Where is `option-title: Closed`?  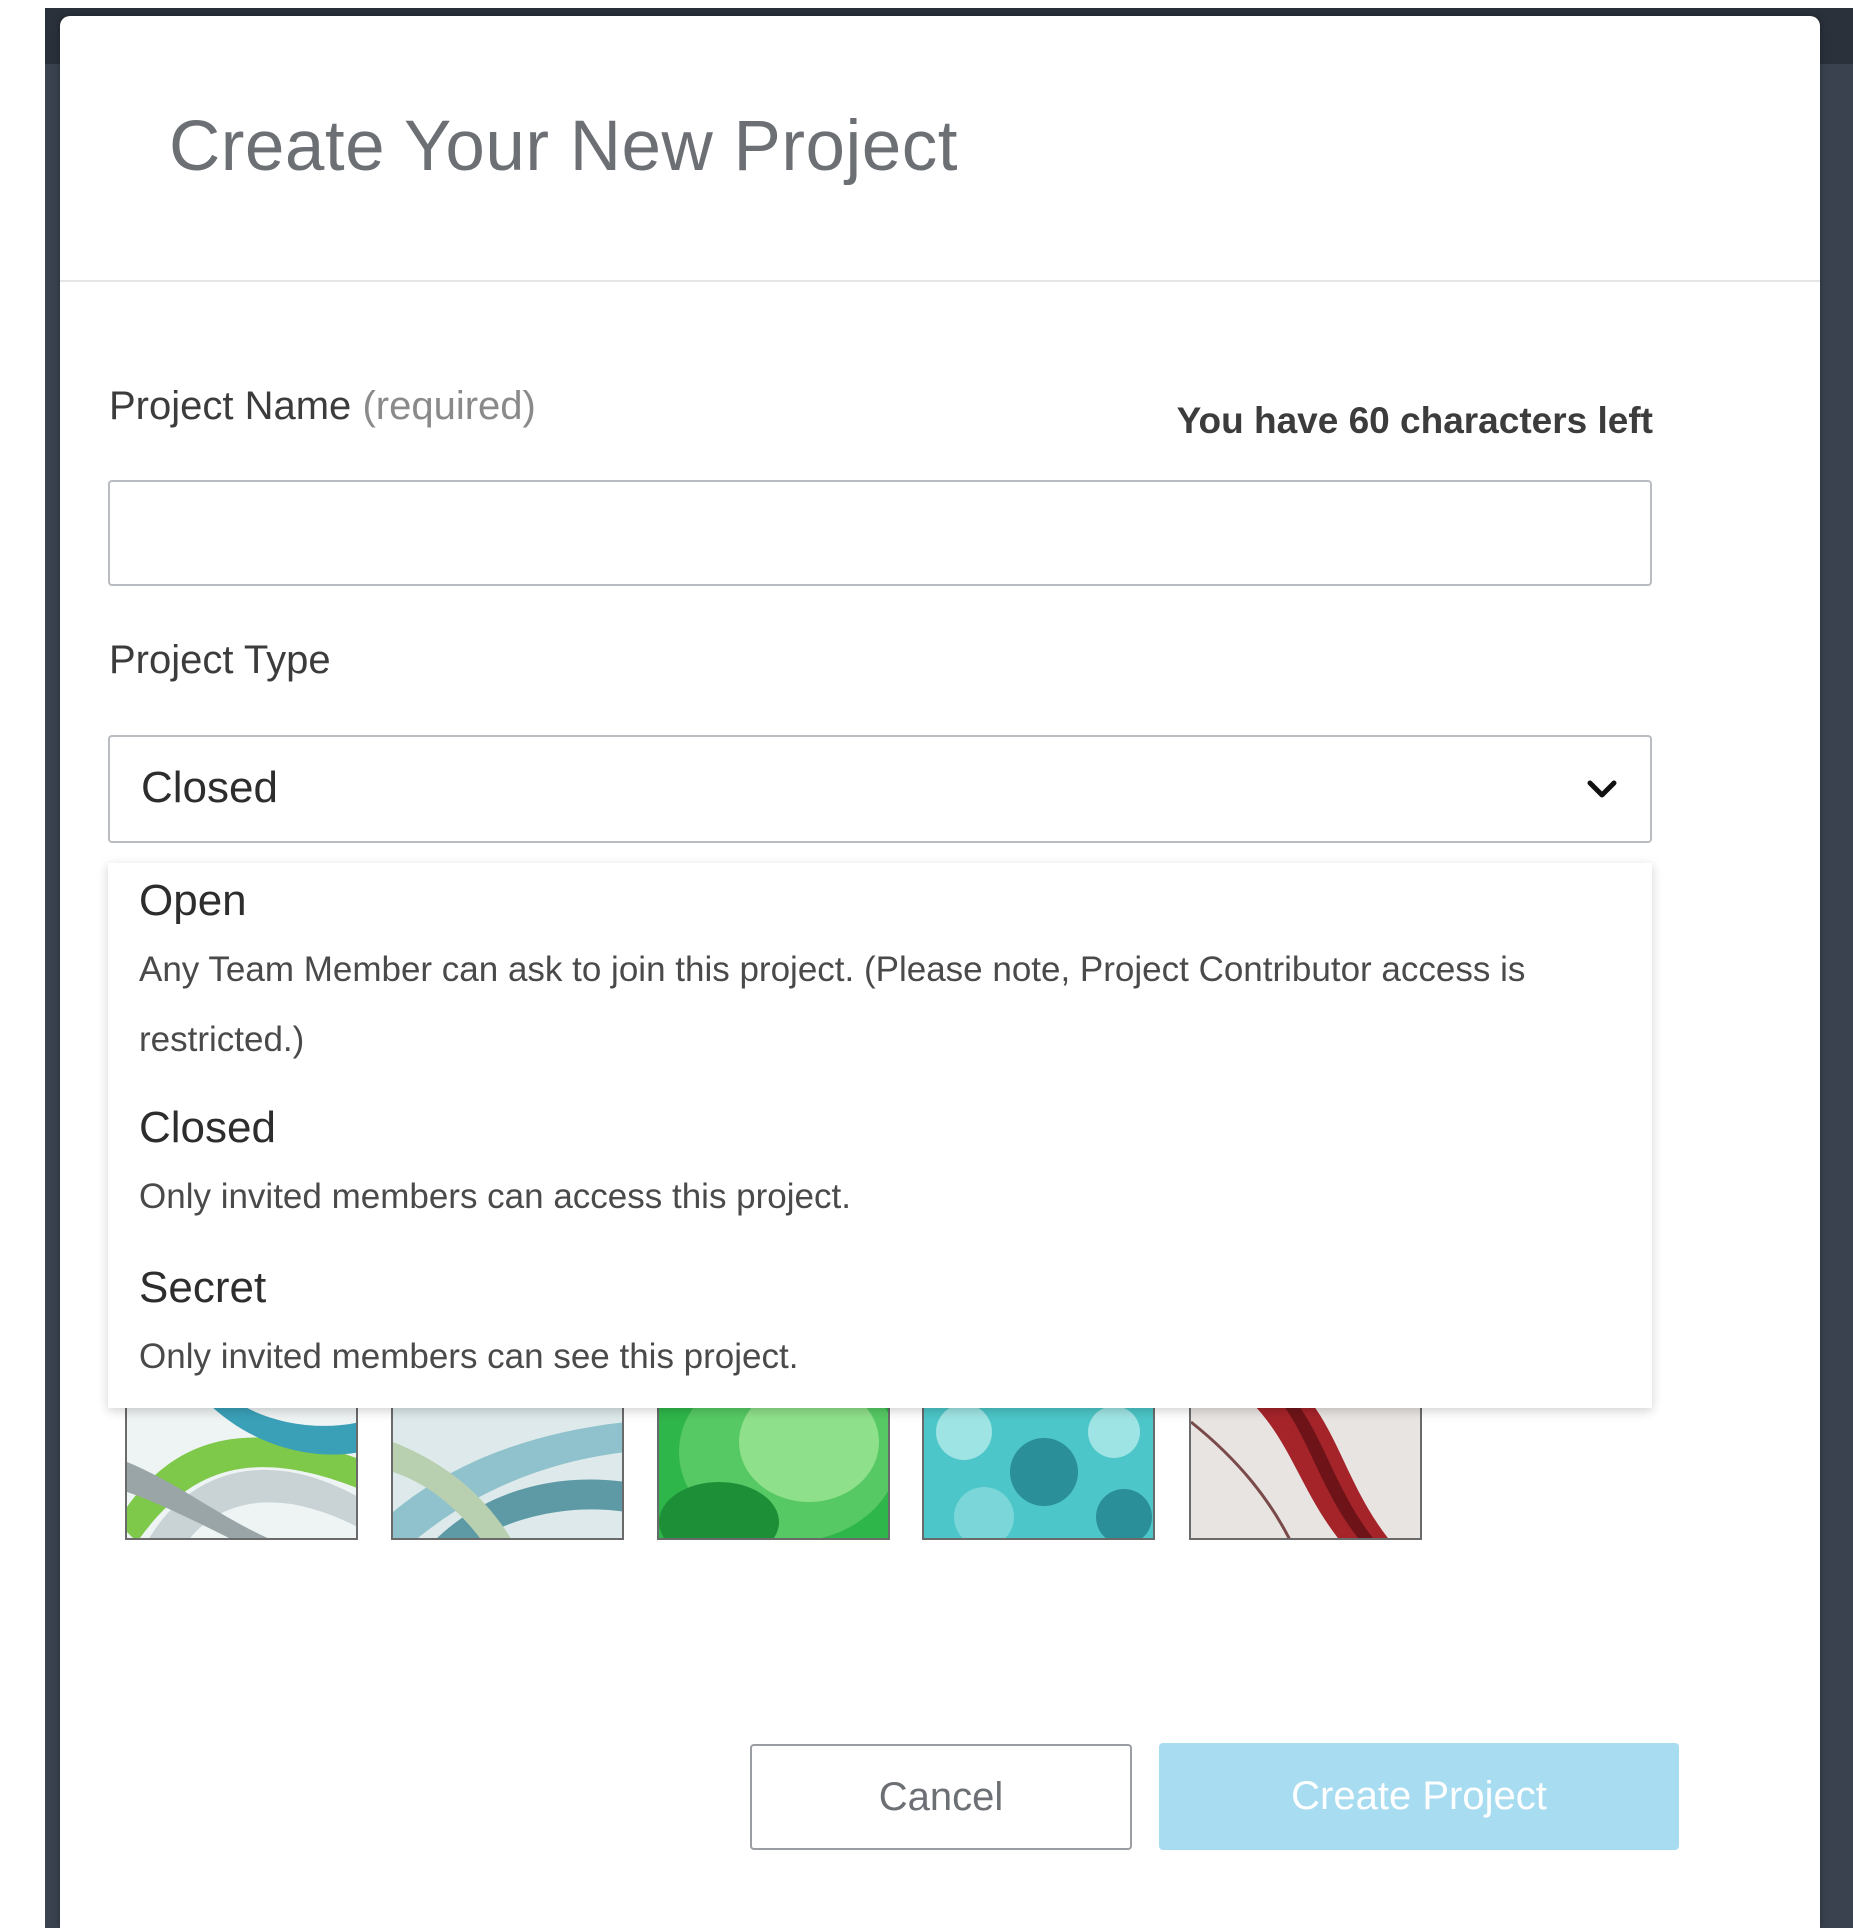
option-title: Closed is located at coordinates (207, 1127).